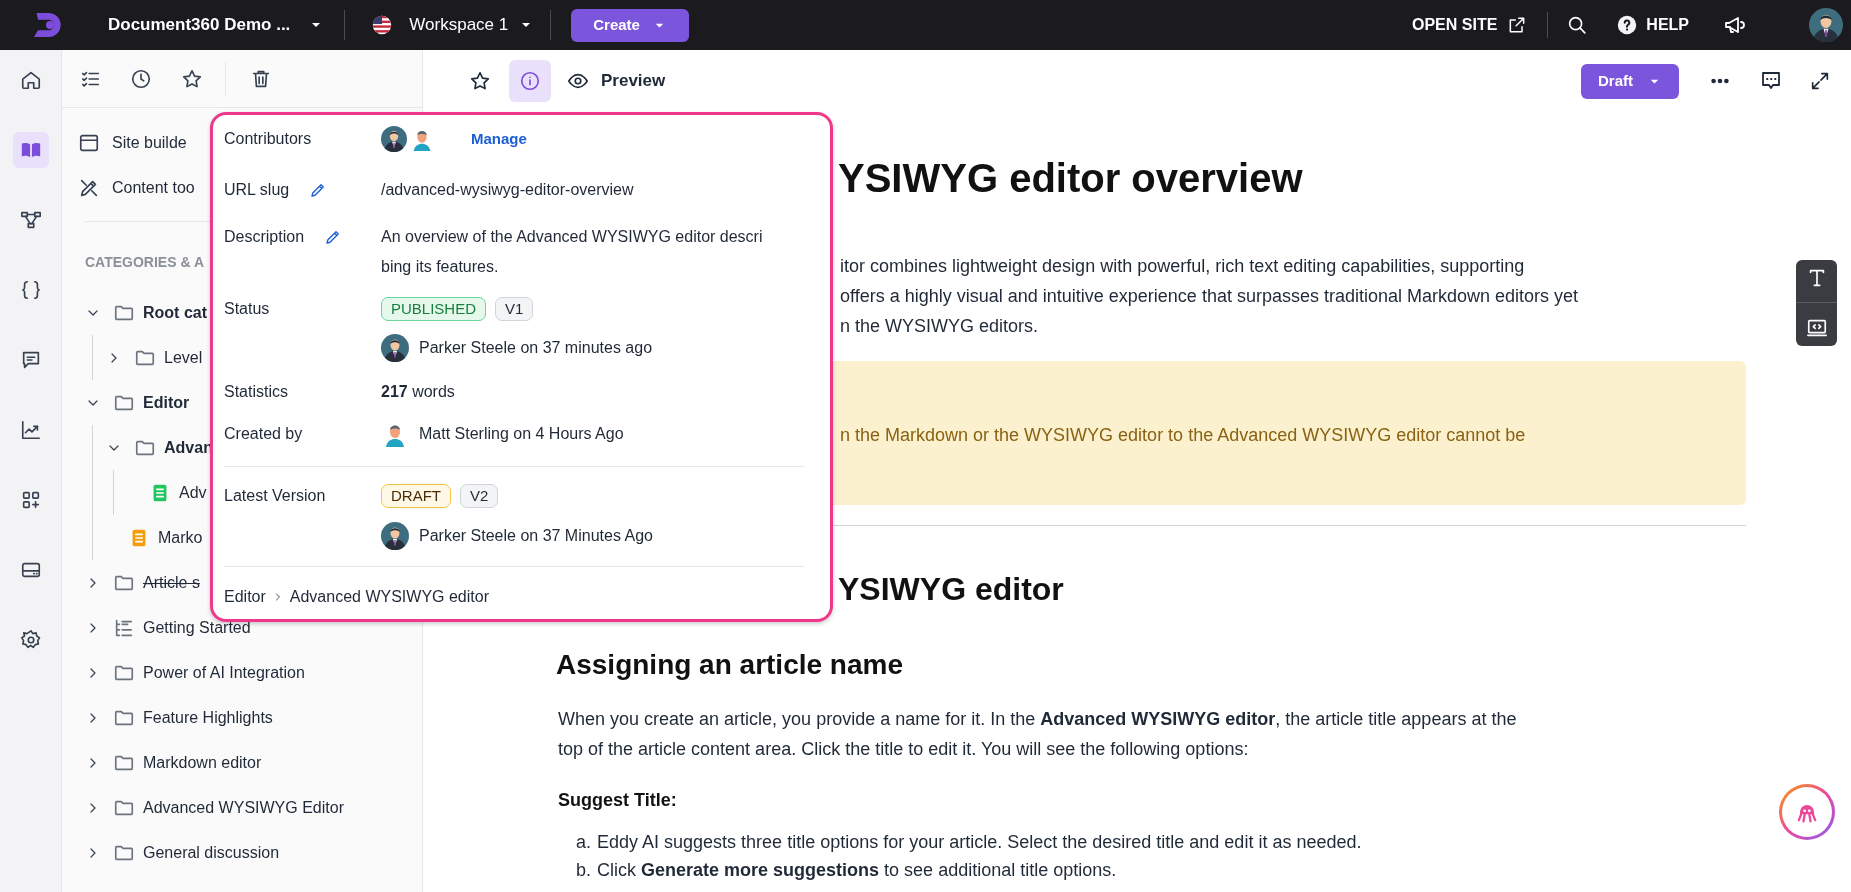 The image size is (1851, 892). What do you see at coordinates (979, 842) in the screenshot?
I see `list-item-text: Eddy AI suggests three title options for your article. Select the desired title and edit it as needed.` at bounding box center [979, 842].